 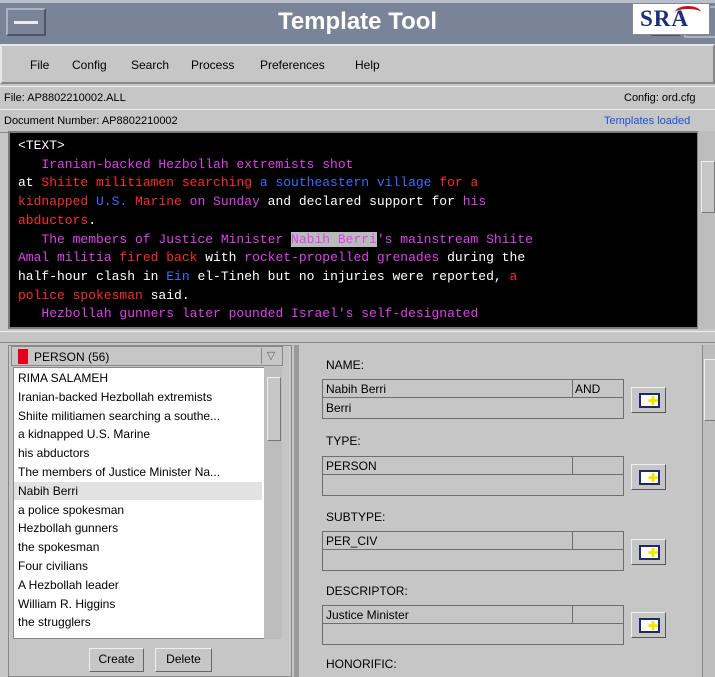 What do you see at coordinates (23, 356) in the screenshot?
I see `entity-color-swatch` at bounding box center [23, 356].